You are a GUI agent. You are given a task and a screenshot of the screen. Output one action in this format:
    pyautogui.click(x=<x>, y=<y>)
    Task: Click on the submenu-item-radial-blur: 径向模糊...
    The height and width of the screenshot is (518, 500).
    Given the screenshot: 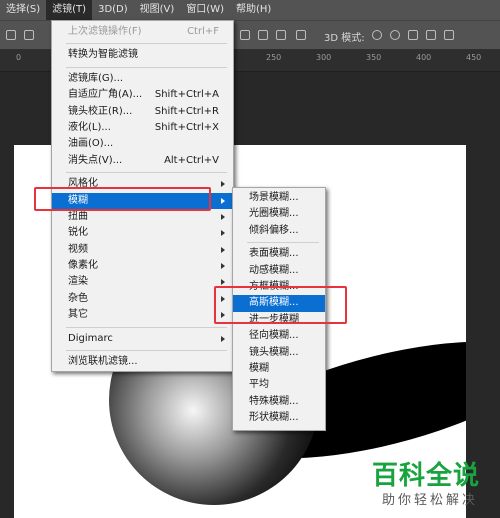 What is the action you would take?
    pyautogui.click(x=279, y=336)
    